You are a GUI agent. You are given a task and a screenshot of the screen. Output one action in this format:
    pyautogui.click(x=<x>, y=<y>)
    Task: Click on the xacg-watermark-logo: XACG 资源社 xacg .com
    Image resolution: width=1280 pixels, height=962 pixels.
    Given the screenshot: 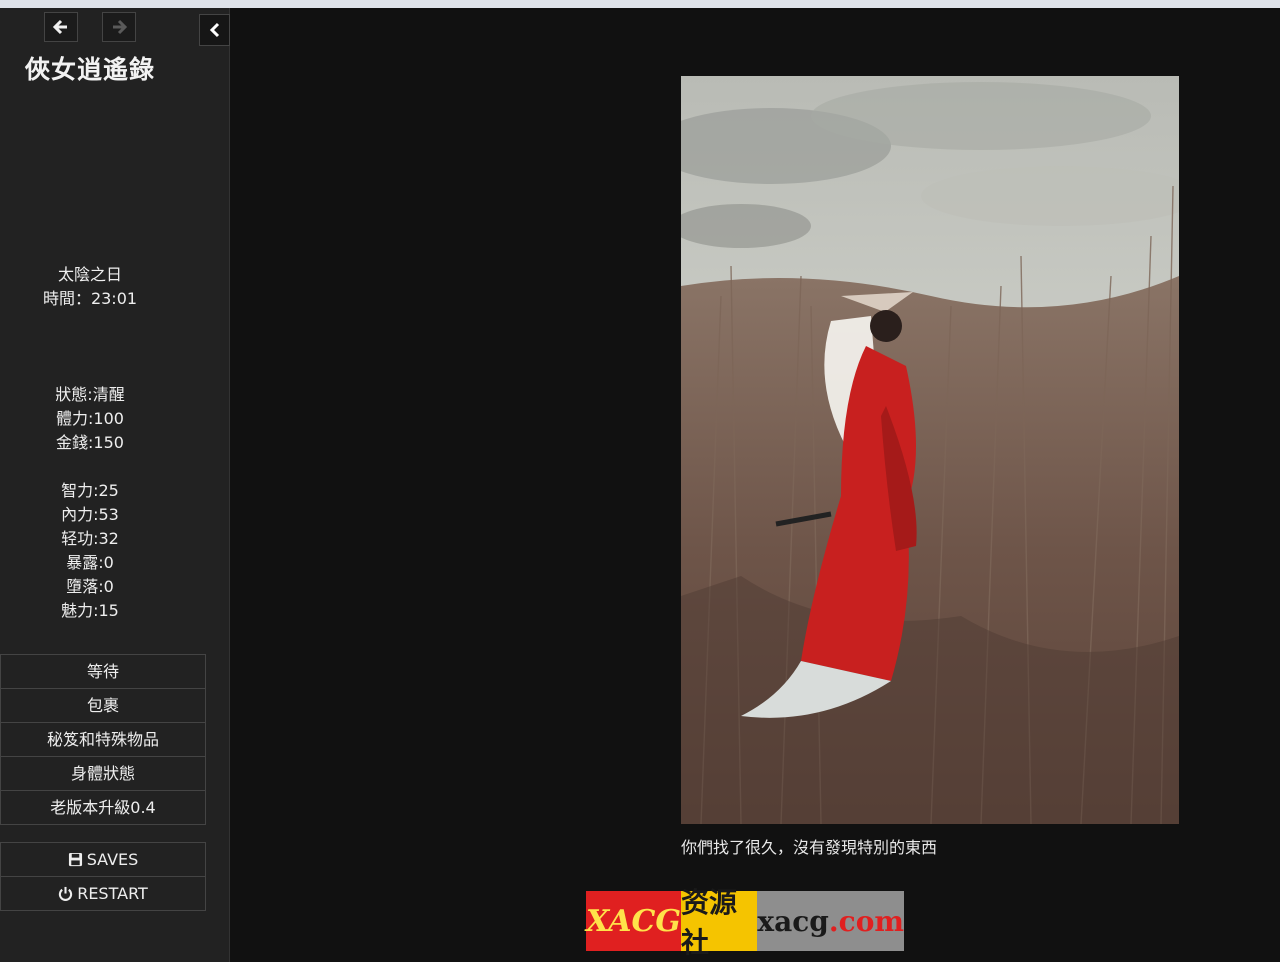 What is the action you would take?
    pyautogui.click(x=745, y=922)
    